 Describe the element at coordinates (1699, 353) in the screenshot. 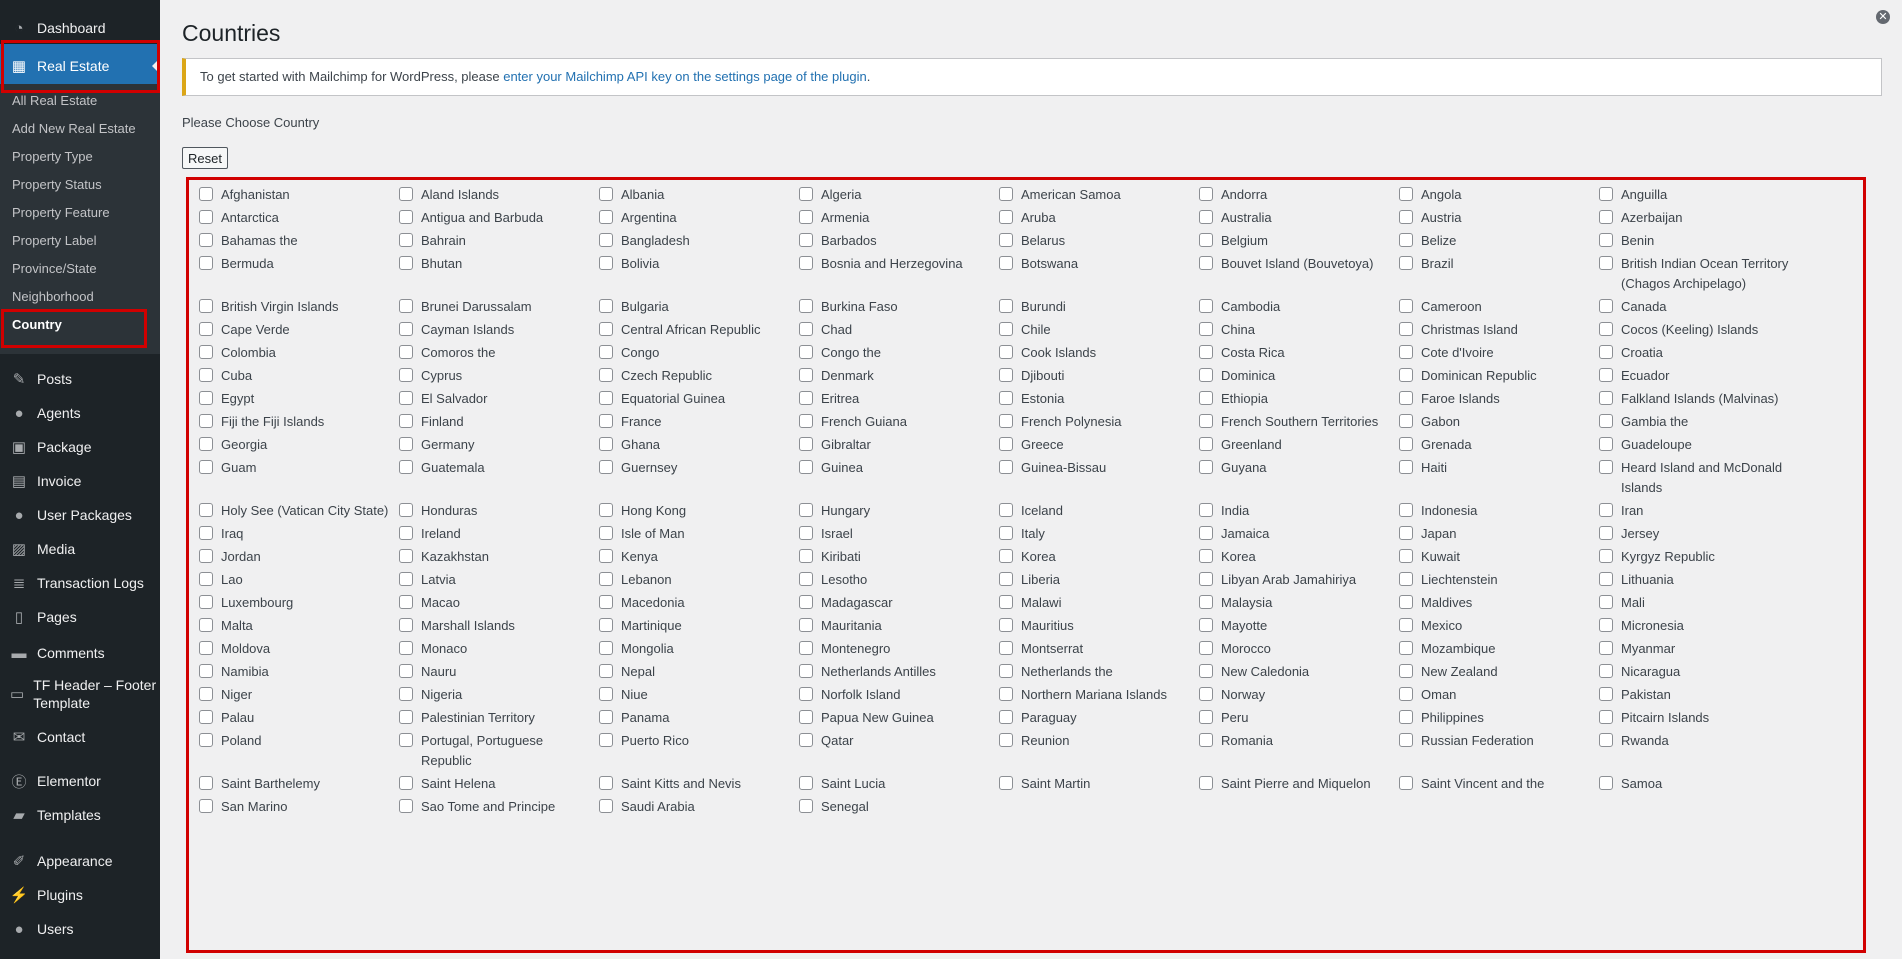

I see `country-option: Croatia` at that location.